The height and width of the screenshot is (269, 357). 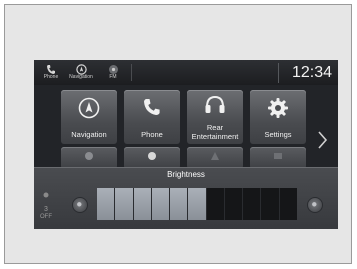 I want to click on shortcut-navigation-label: Navigation, so click(x=81, y=77).